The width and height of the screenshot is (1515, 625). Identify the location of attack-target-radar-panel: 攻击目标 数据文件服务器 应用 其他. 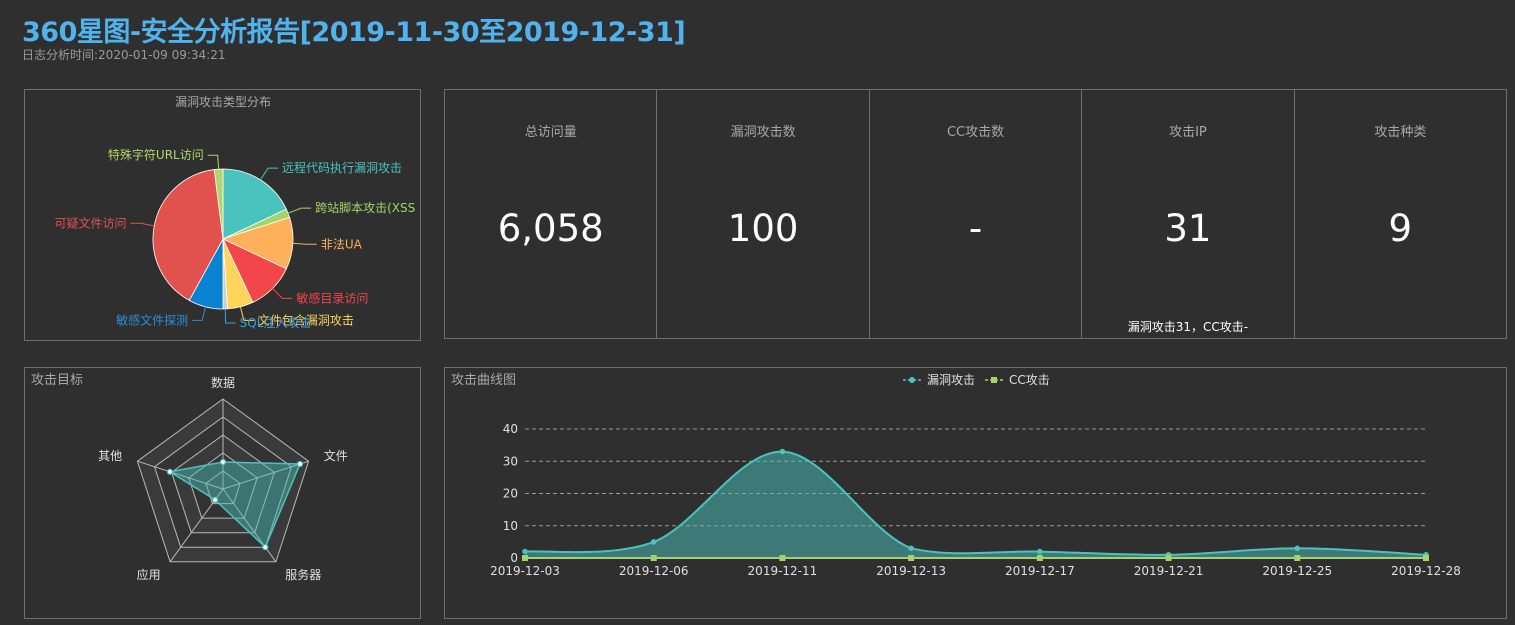
(222, 493).